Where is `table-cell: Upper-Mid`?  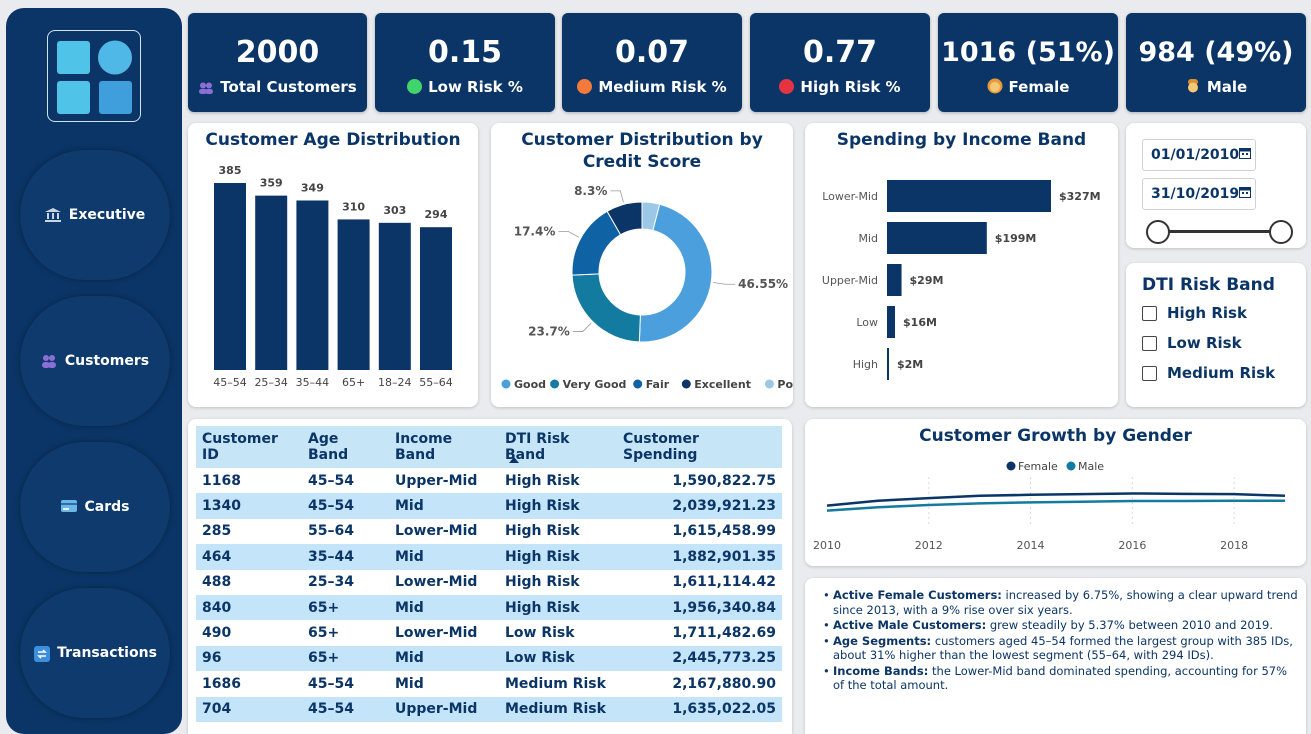
table-cell: Upper-Mid is located at coordinates (444, 709).